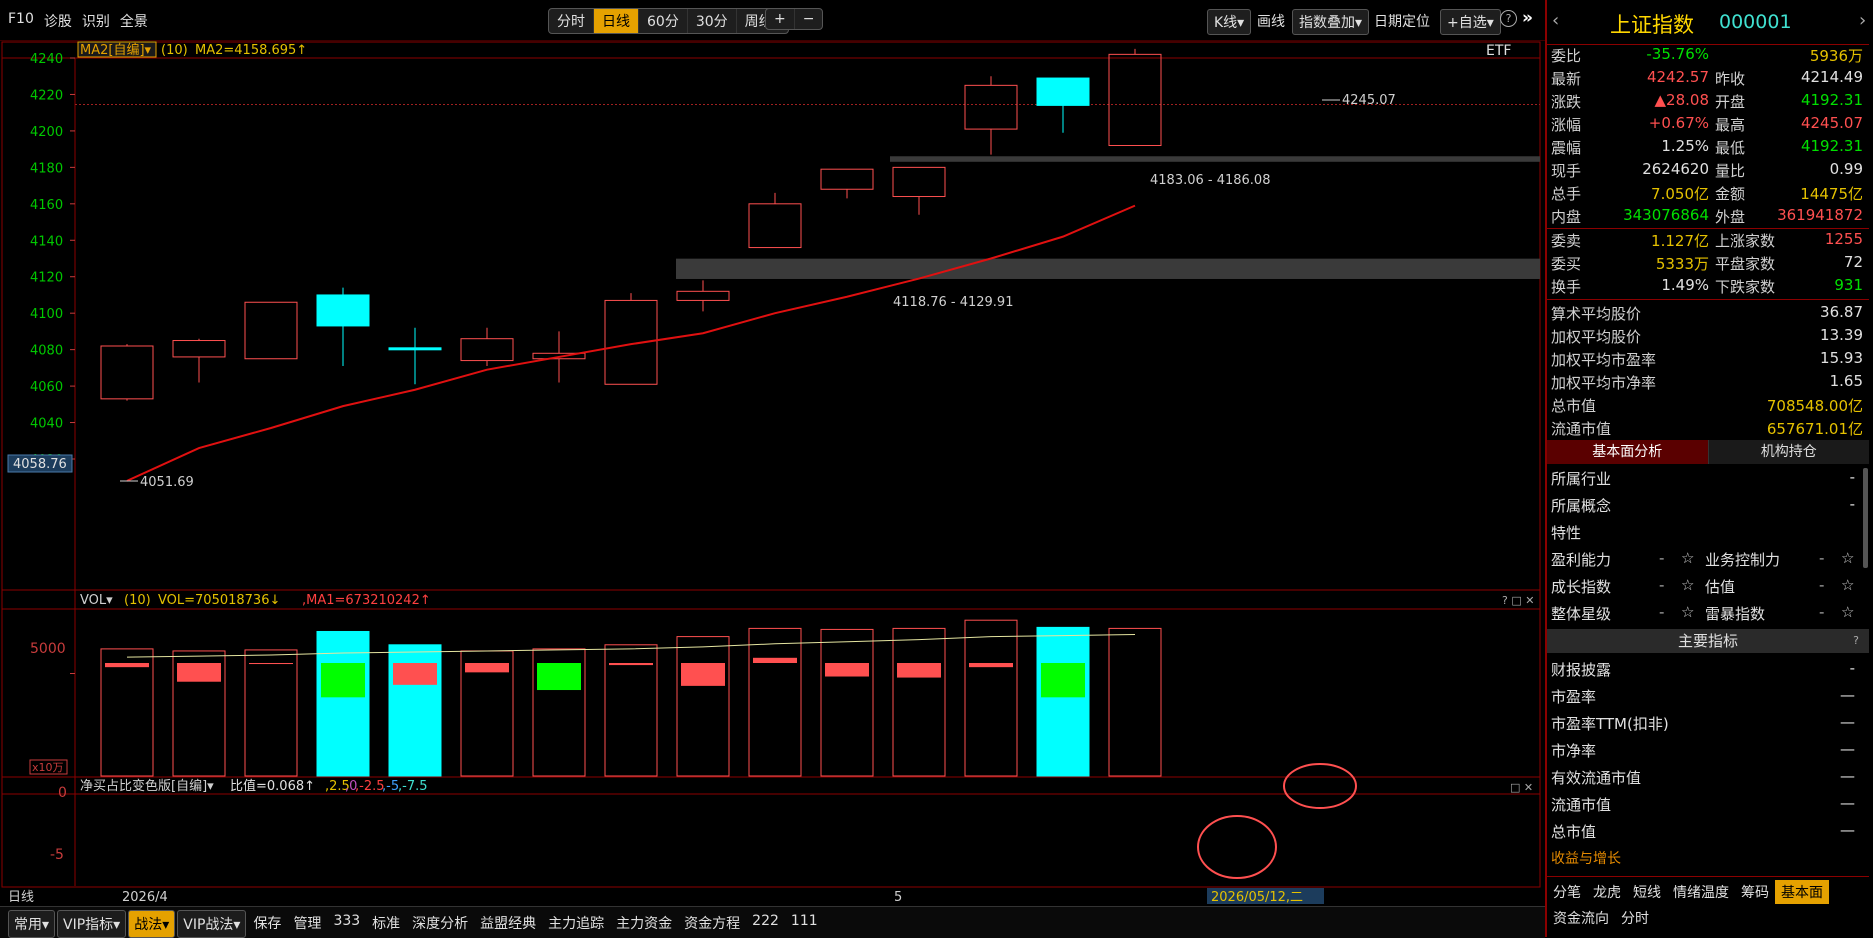  Describe the element at coordinates (1822, 585) in the screenshot. I see `feature-value: -` at that location.